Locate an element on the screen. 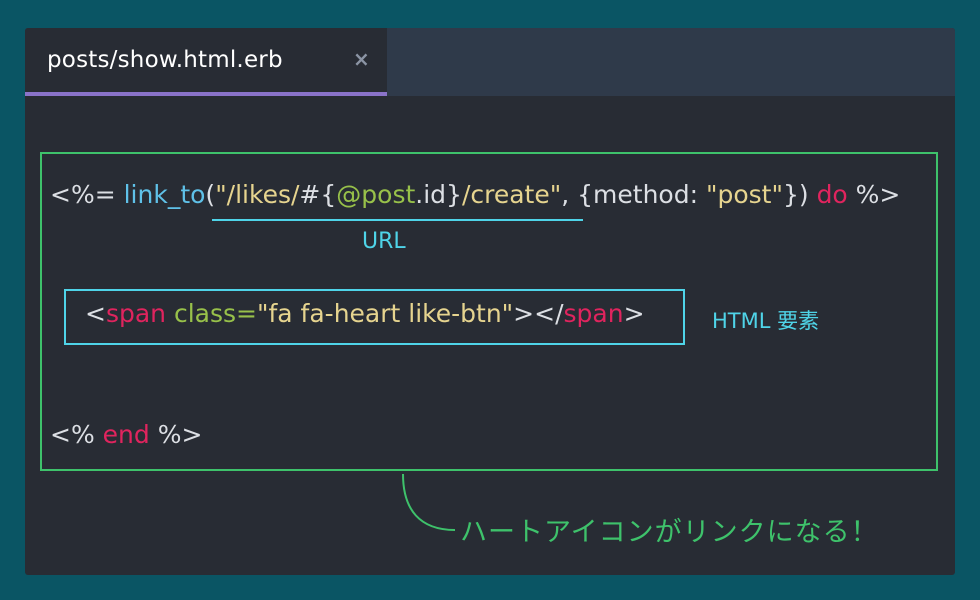  method-hash: , {method: is located at coordinates (633, 194).